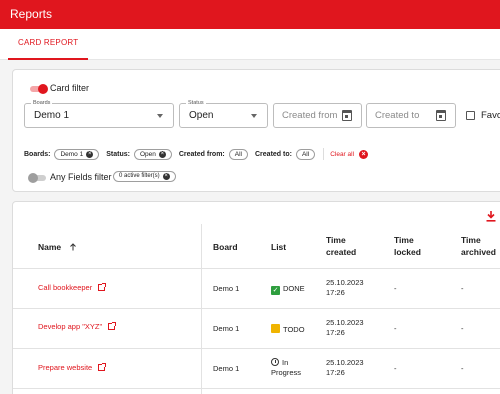  Describe the element at coordinates (470, 115) in the screenshot. I see `favorites-checkbox` at that location.